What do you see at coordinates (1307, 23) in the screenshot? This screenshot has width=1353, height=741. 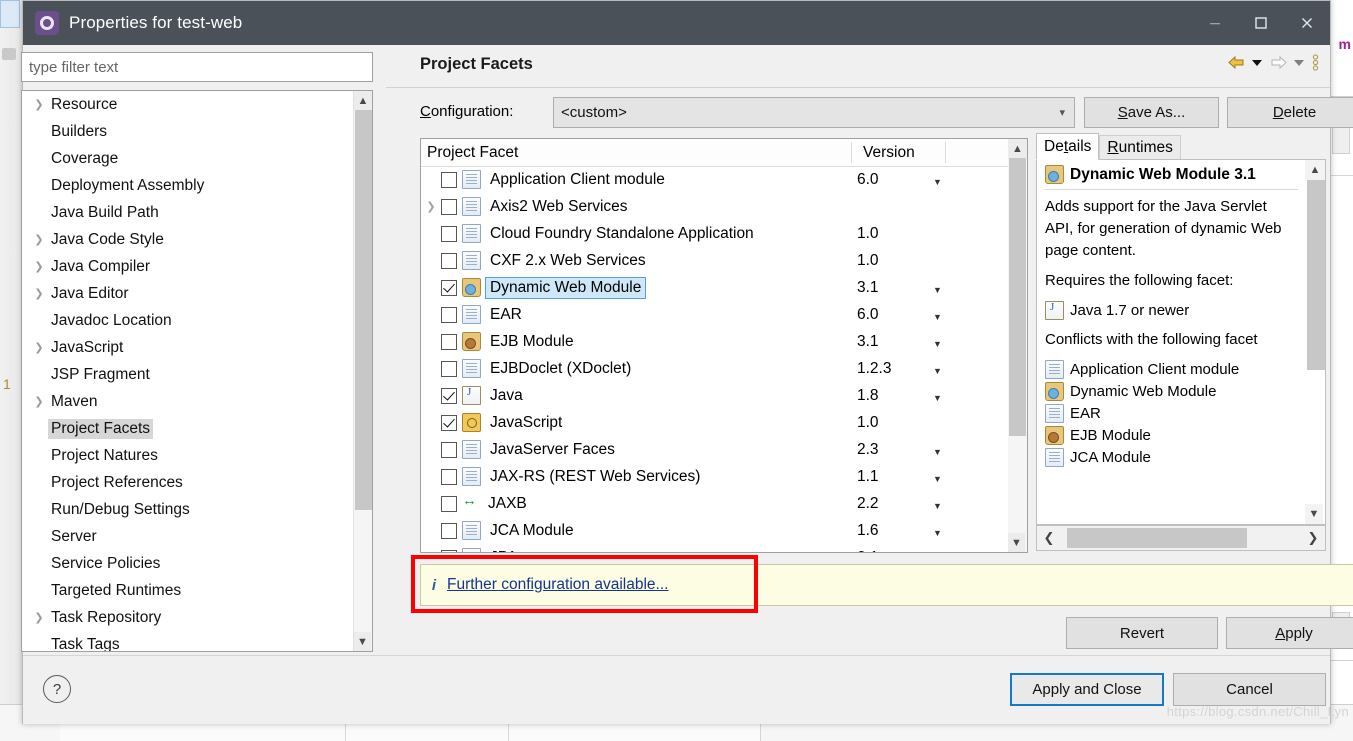 I see `close-button` at bounding box center [1307, 23].